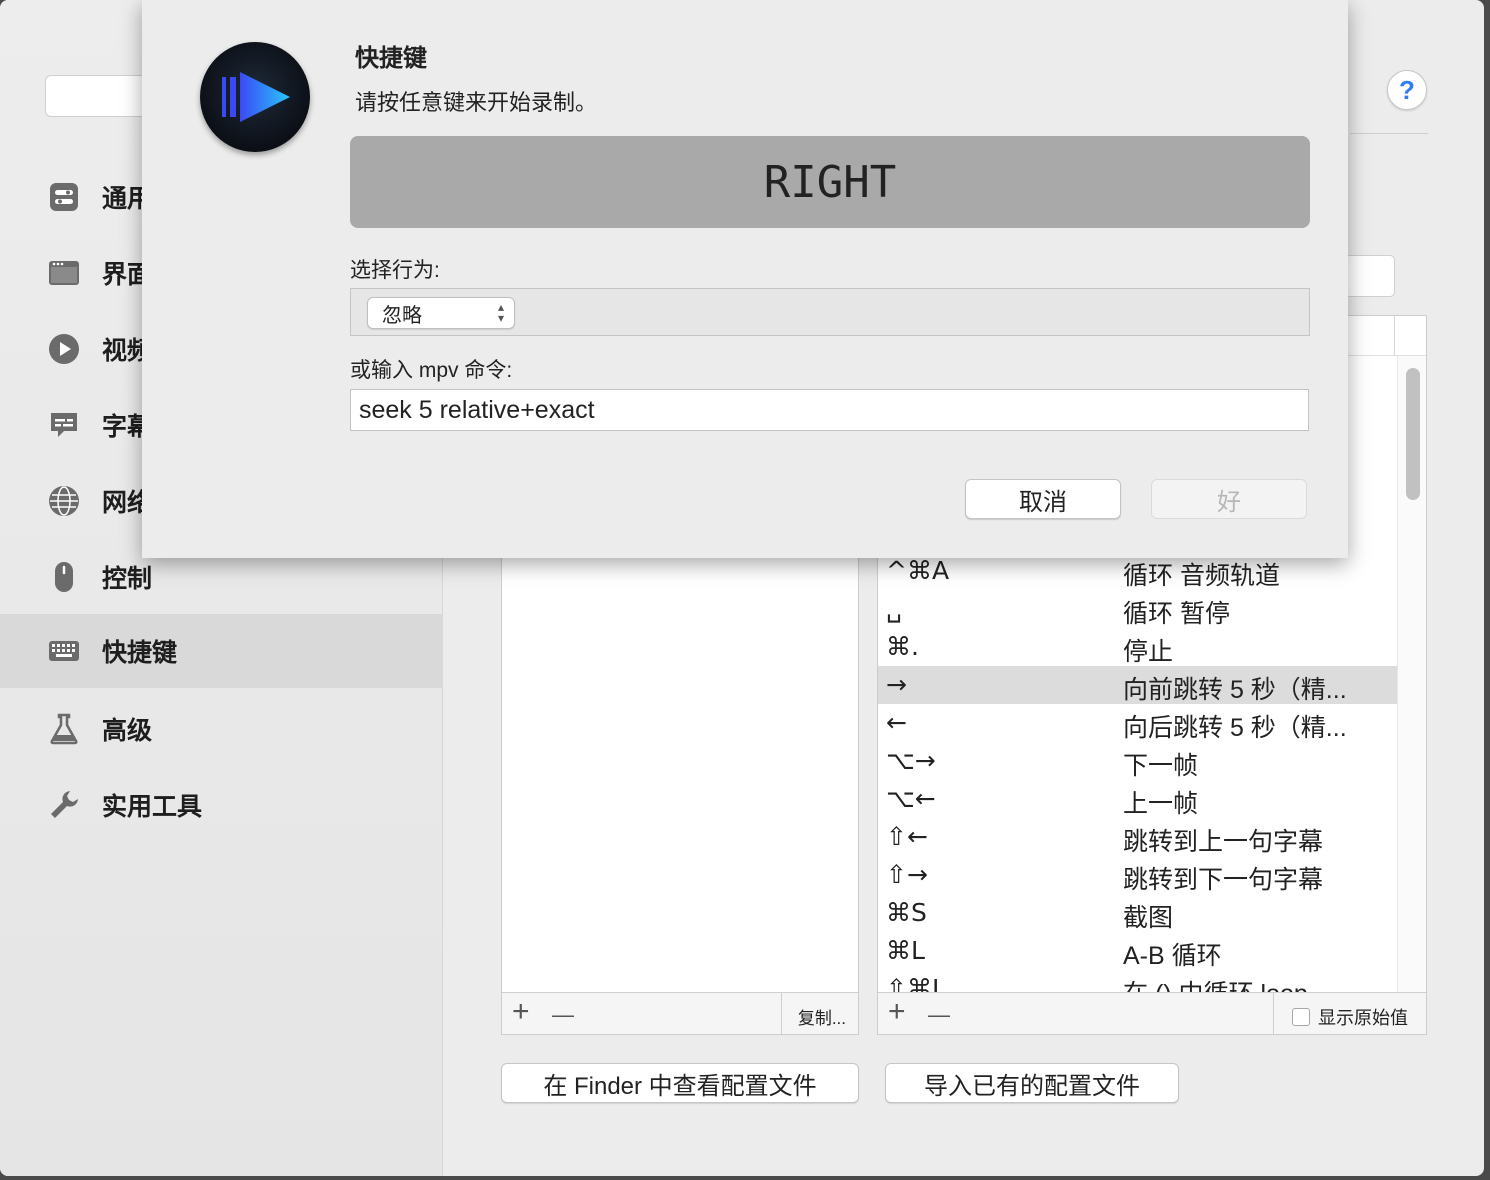 The image size is (1490, 1180). What do you see at coordinates (1407, 90) in the screenshot?
I see `help-button: ?` at bounding box center [1407, 90].